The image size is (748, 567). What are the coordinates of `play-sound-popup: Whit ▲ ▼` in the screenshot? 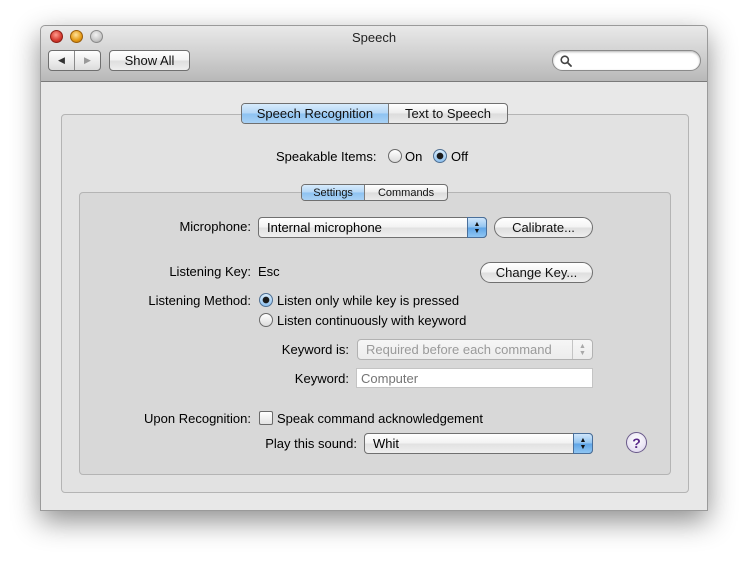 It's located at (478, 443).